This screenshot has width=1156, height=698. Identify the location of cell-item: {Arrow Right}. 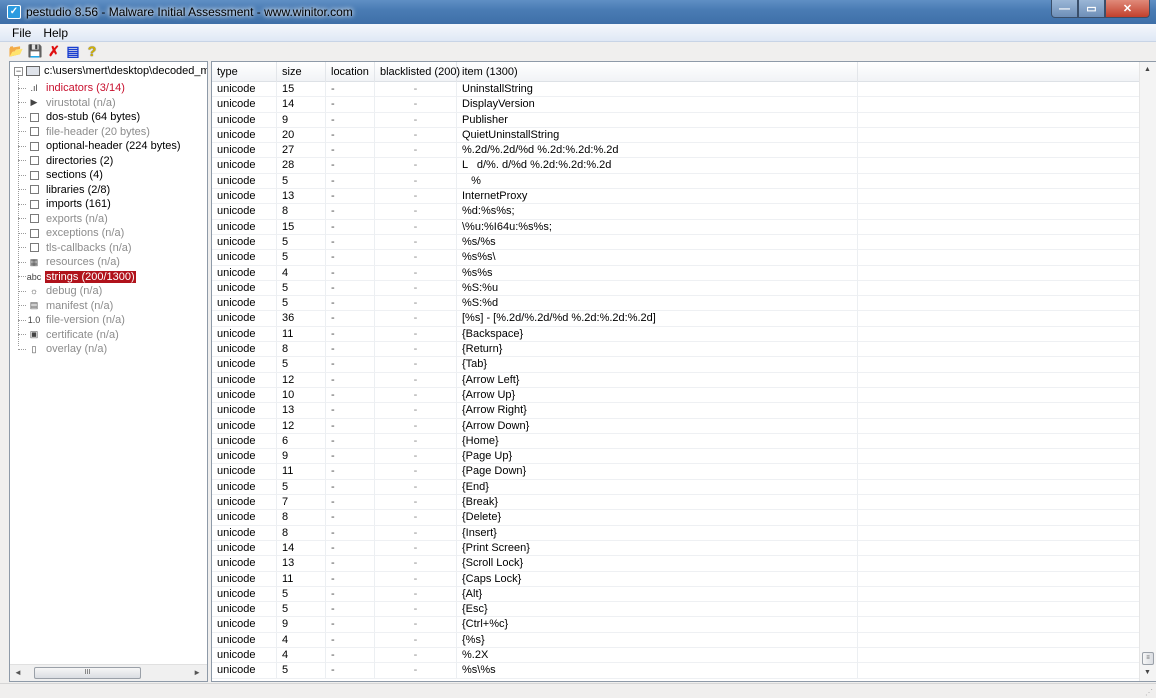
(657, 411).